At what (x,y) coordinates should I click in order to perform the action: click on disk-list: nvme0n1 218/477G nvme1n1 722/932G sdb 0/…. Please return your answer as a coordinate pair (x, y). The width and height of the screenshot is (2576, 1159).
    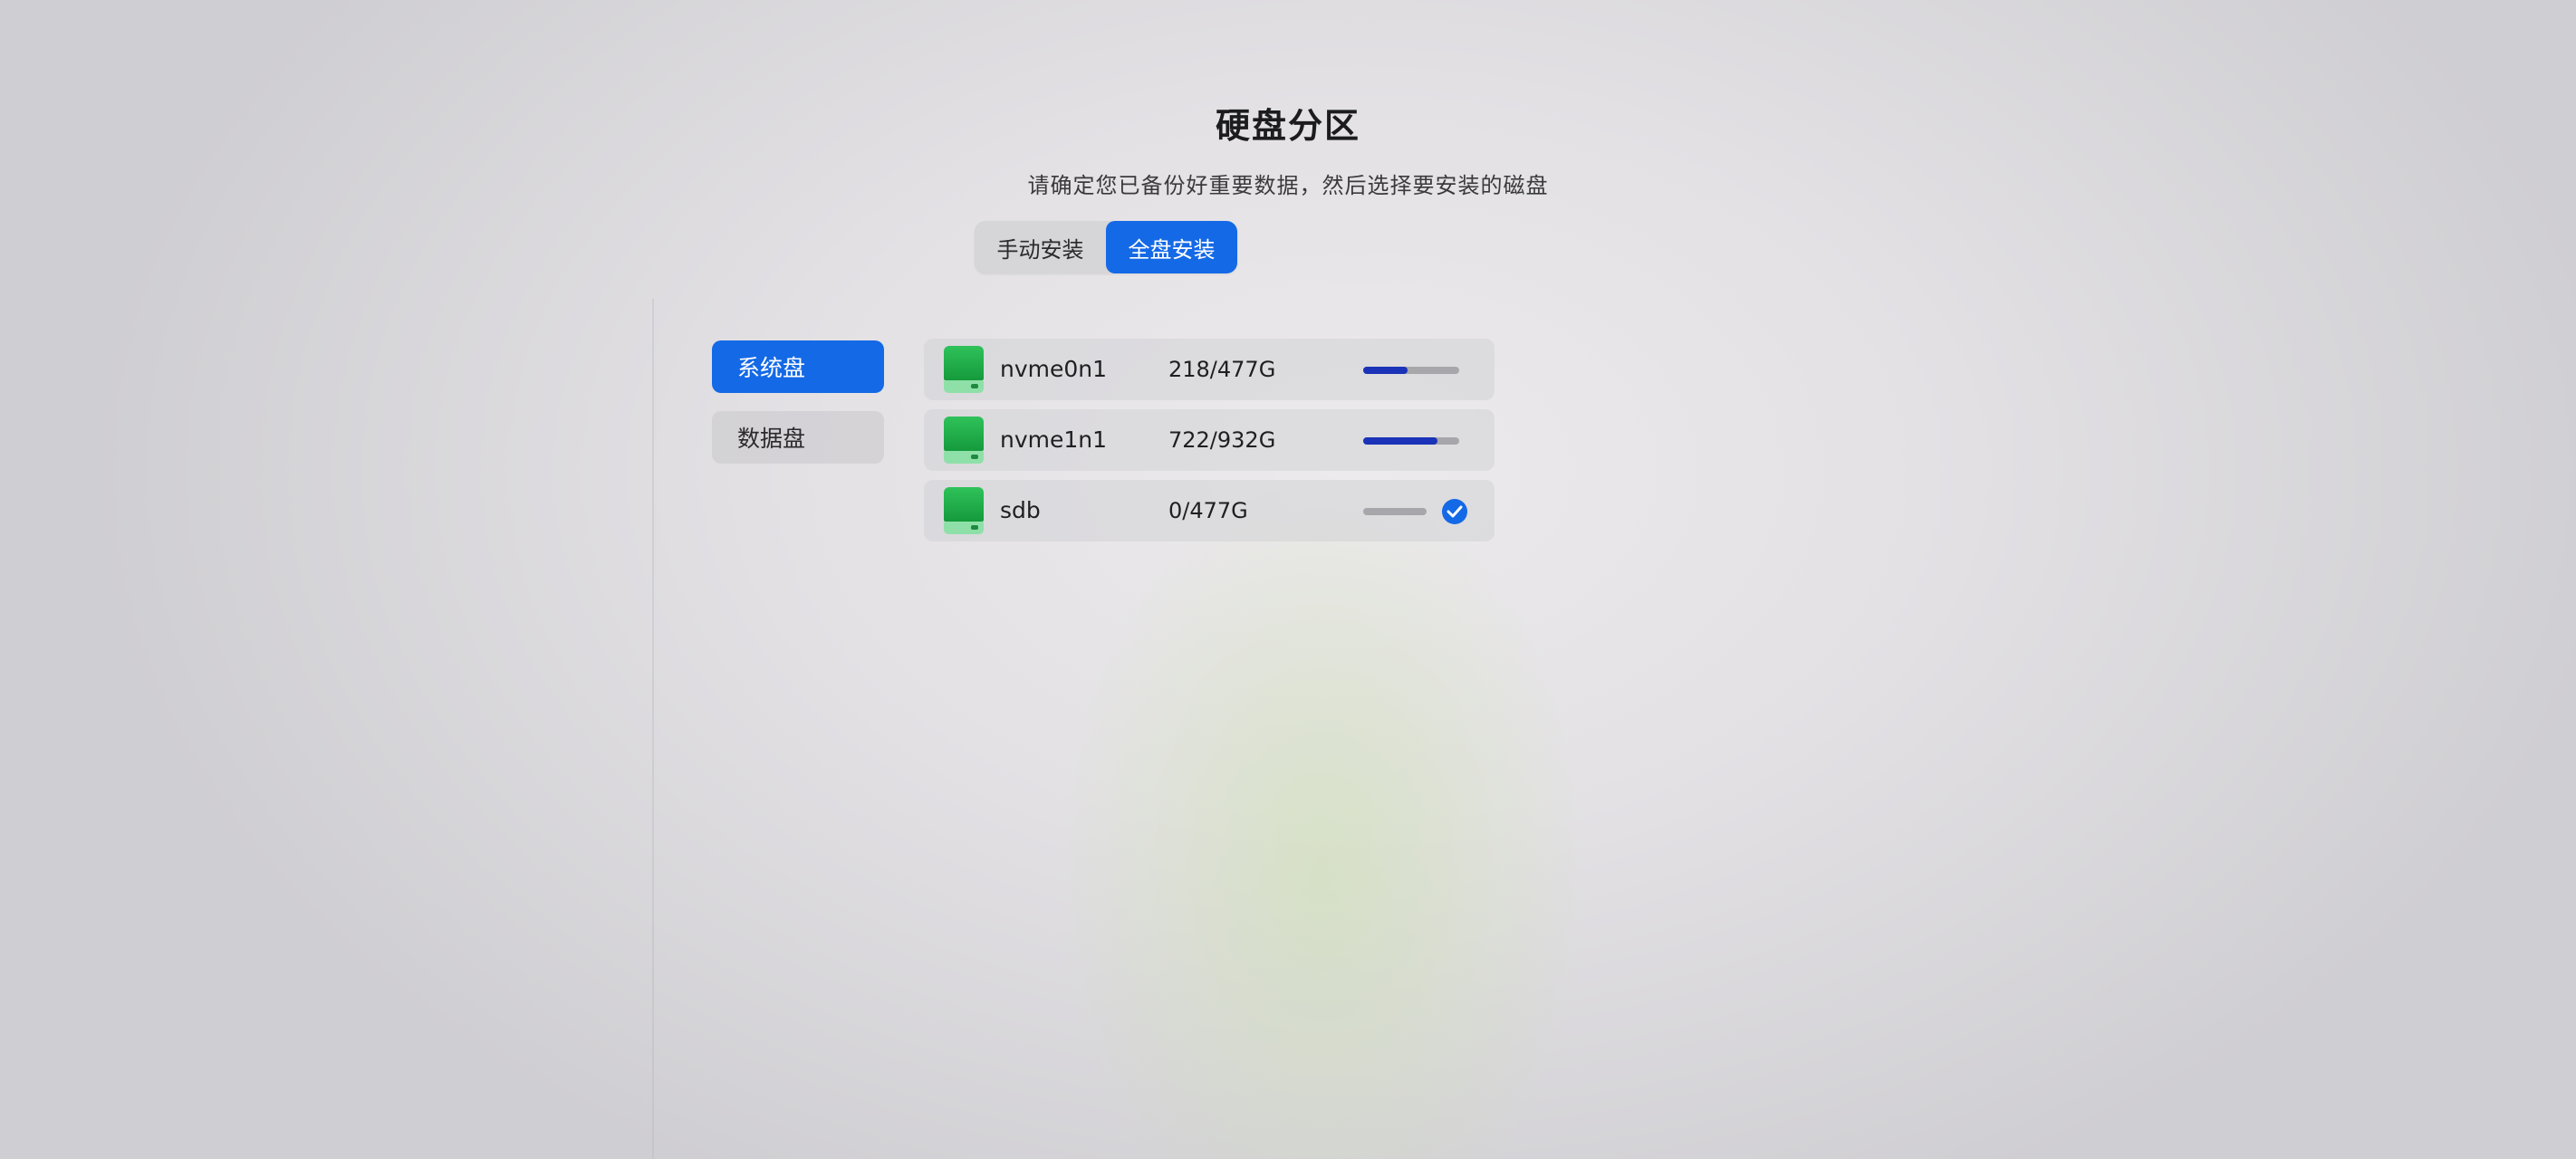
    Looking at the image, I should click on (1209, 445).